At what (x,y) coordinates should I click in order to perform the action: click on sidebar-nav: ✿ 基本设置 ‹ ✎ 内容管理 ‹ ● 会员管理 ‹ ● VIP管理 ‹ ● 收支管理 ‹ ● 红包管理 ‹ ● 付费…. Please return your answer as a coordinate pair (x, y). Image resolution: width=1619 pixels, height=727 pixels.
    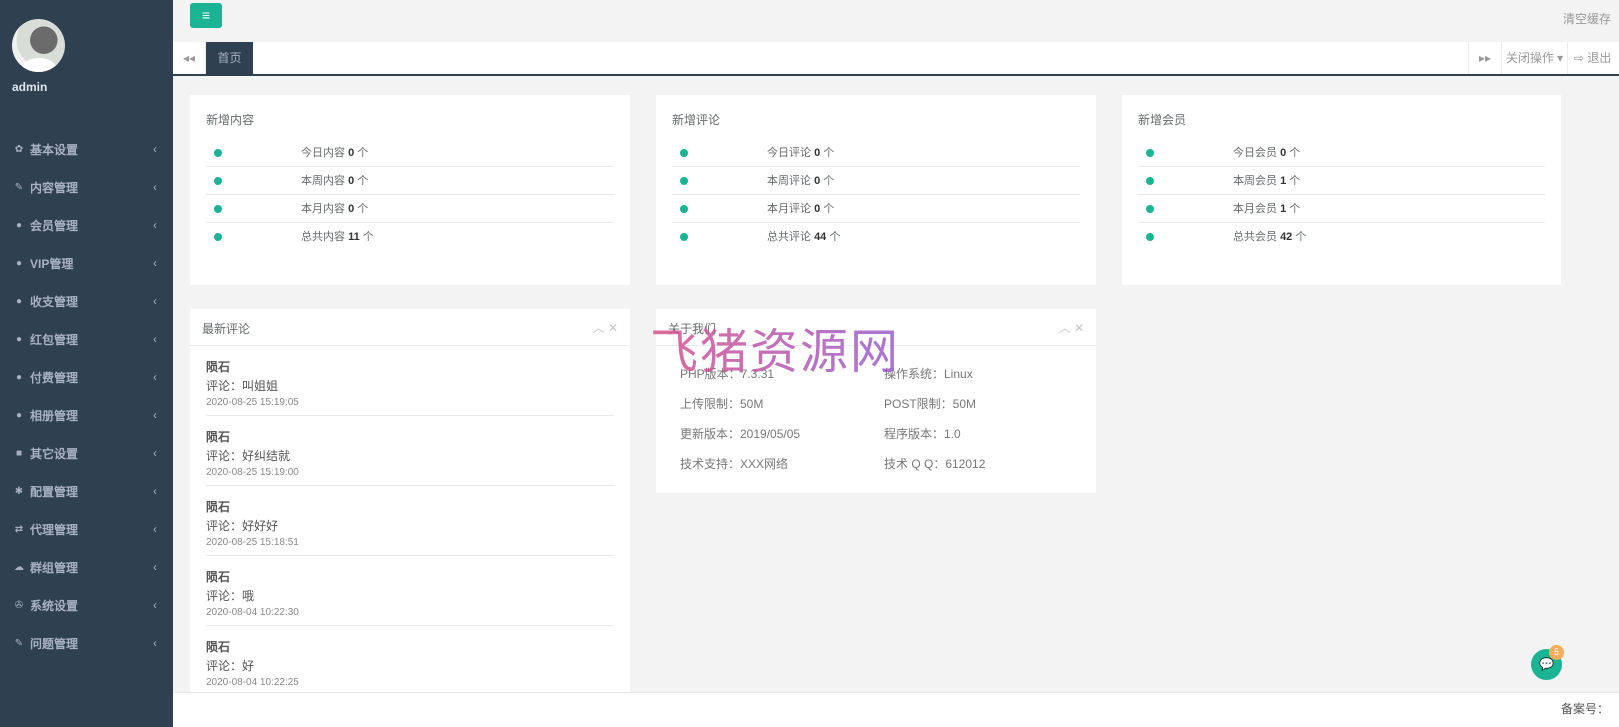
    Looking at the image, I should click on (86, 396).